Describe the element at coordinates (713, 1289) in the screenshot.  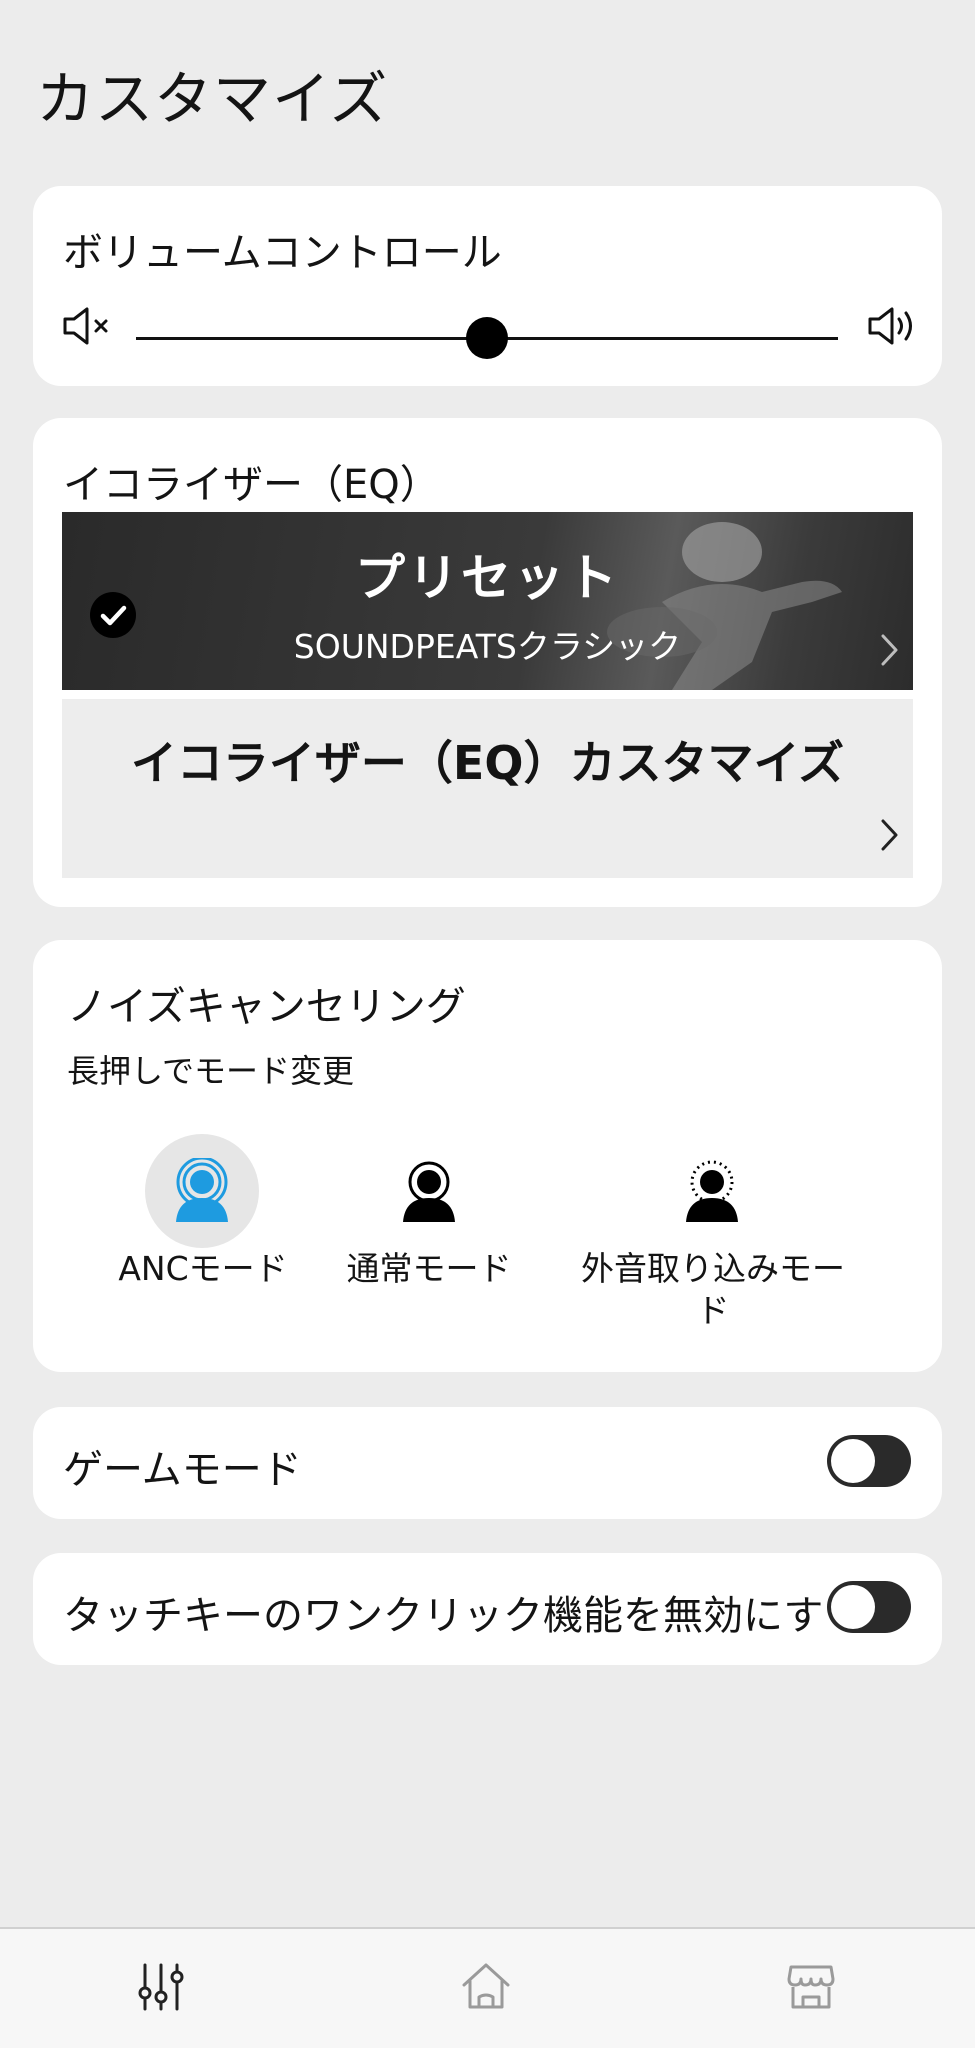
I see `ambient-mode-label: 外音取り込みモー ド` at that location.